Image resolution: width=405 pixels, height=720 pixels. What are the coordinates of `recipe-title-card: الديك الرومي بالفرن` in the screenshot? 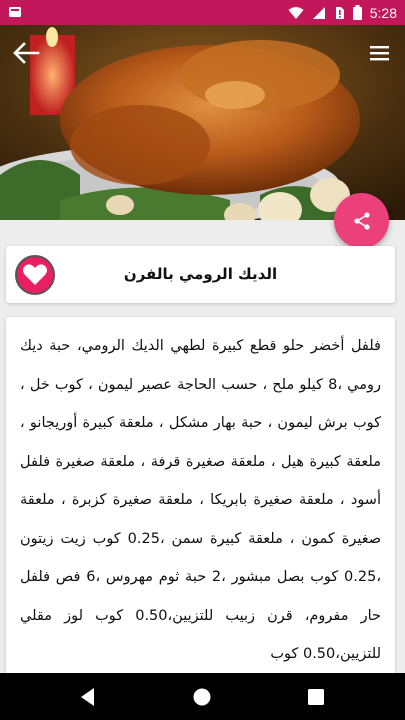 It's located at (200, 274).